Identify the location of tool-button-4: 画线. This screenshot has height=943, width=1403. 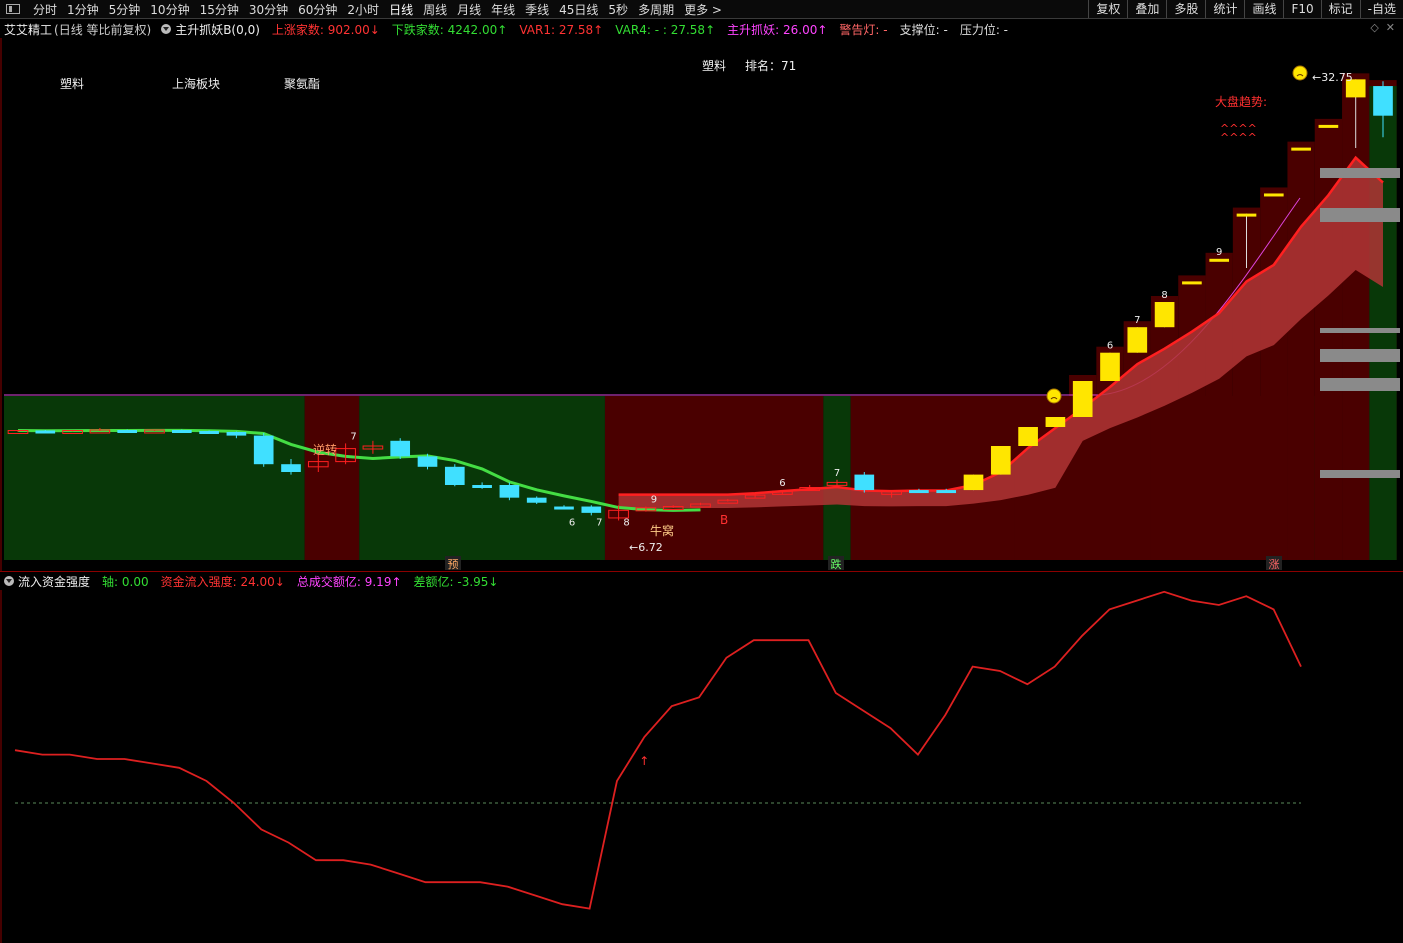
(1263, 9).